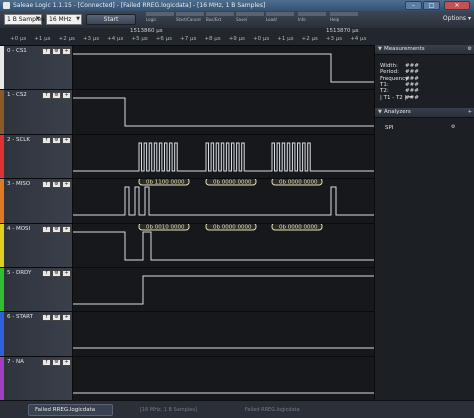 This screenshot has width=474, height=418. What do you see at coordinates (20, 317) in the screenshot?
I see `channel-name: 6 - START` at bounding box center [20, 317].